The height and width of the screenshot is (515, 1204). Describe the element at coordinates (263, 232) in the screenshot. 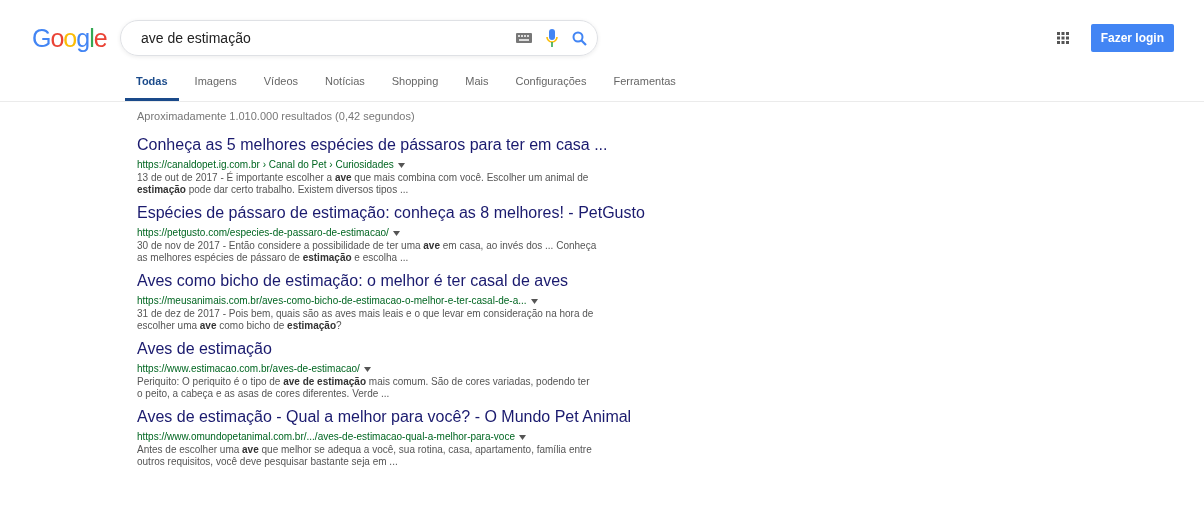

I see `result-url: https://petgusto.com/especies-de-passaro-de-estimacao/` at that location.